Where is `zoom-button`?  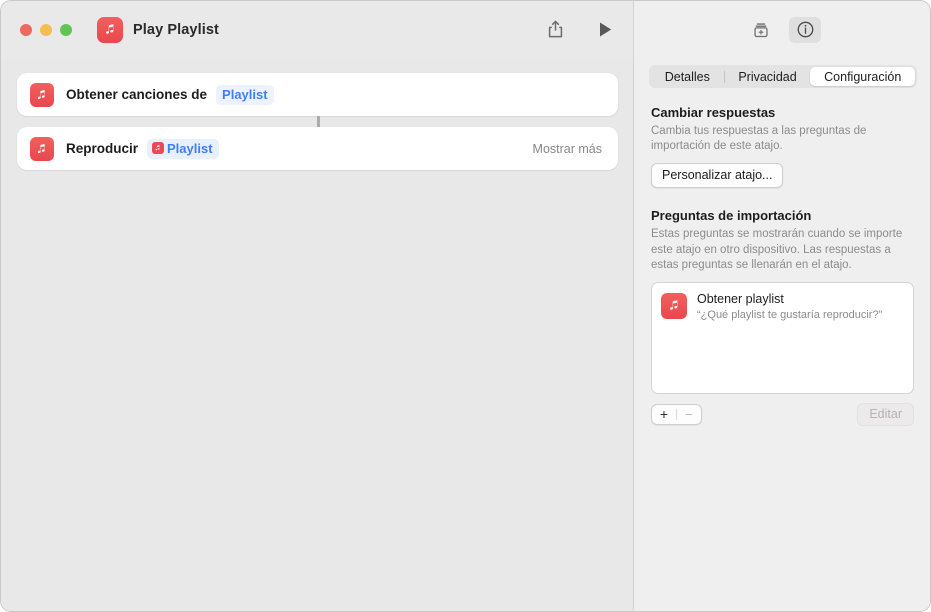 zoom-button is located at coordinates (66, 29).